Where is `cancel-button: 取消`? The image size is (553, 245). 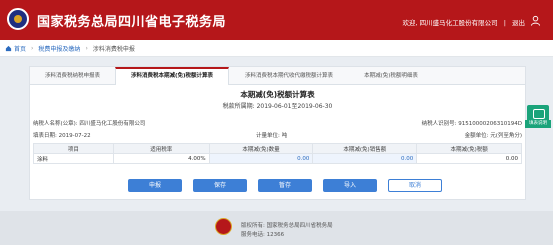 cancel-button: 取消 is located at coordinates (415, 185).